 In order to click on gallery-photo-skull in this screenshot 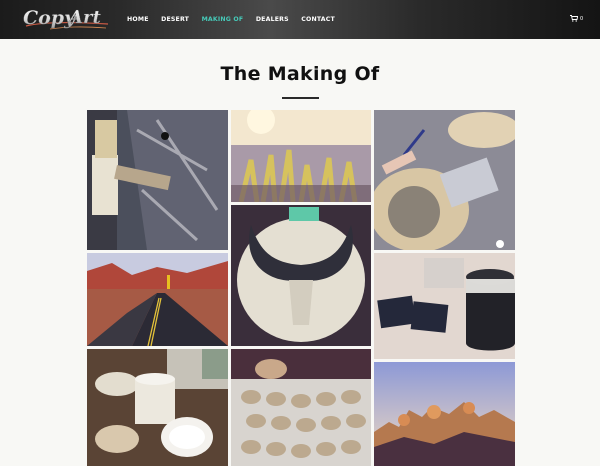, I will do `click(301, 275)`.